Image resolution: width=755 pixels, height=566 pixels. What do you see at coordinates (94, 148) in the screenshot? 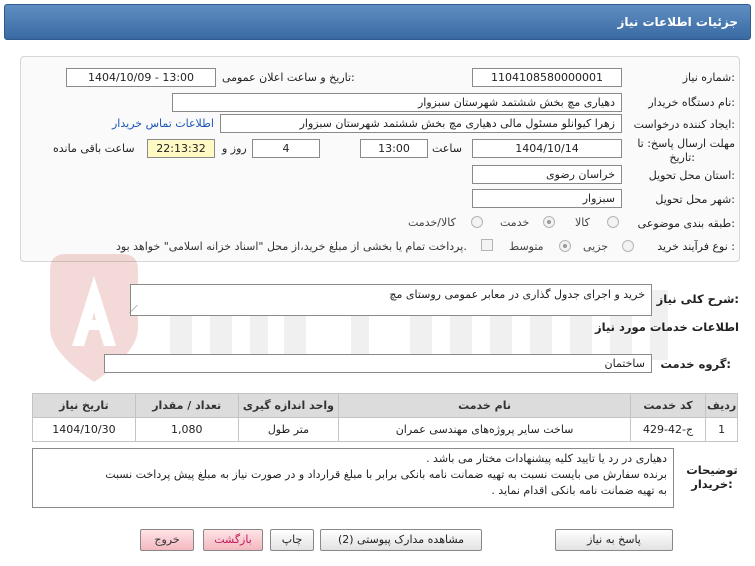
I see `remaining-time-label: ساعت باقی مانده` at bounding box center [94, 148].